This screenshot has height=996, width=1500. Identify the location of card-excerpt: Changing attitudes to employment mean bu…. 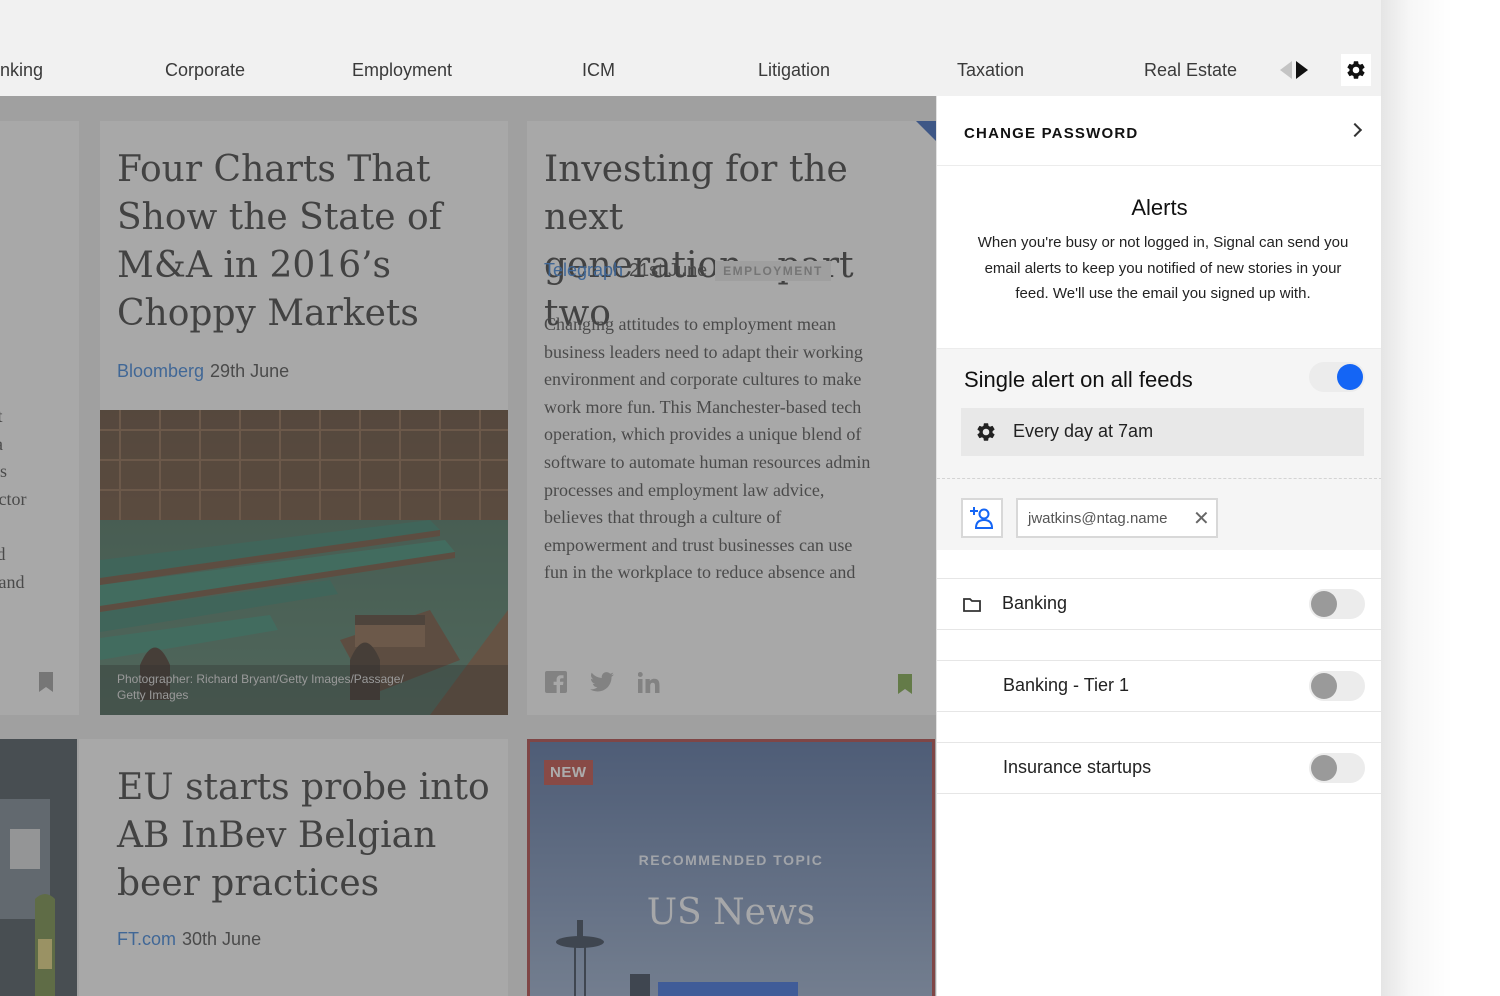
(736, 449).